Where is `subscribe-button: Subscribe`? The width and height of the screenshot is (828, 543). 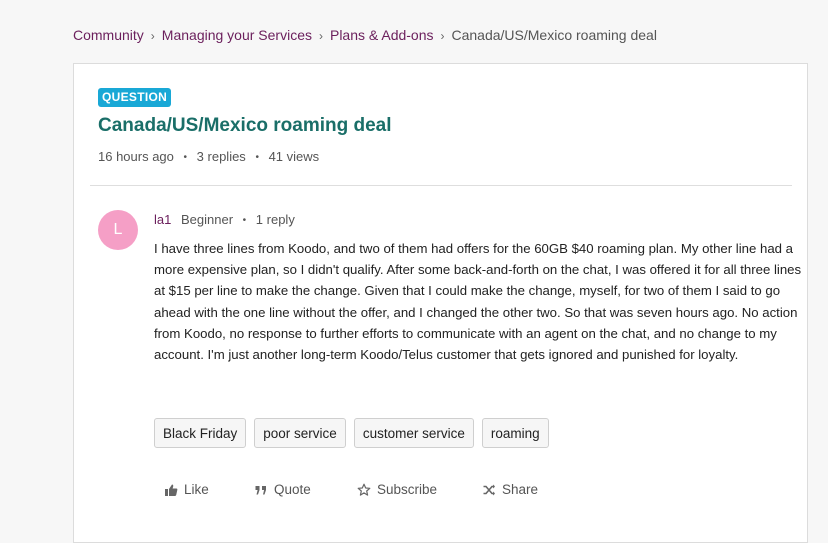
subscribe-button: Subscribe is located at coordinates (419, 489).